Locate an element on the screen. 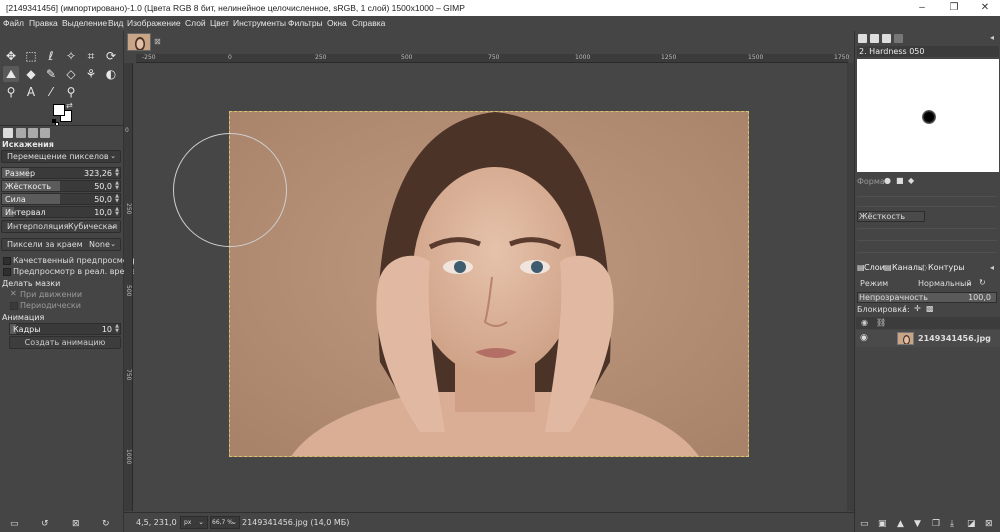 The width and height of the screenshot is (1000, 532). square-shape-icon: ■ is located at coordinates (900, 180).